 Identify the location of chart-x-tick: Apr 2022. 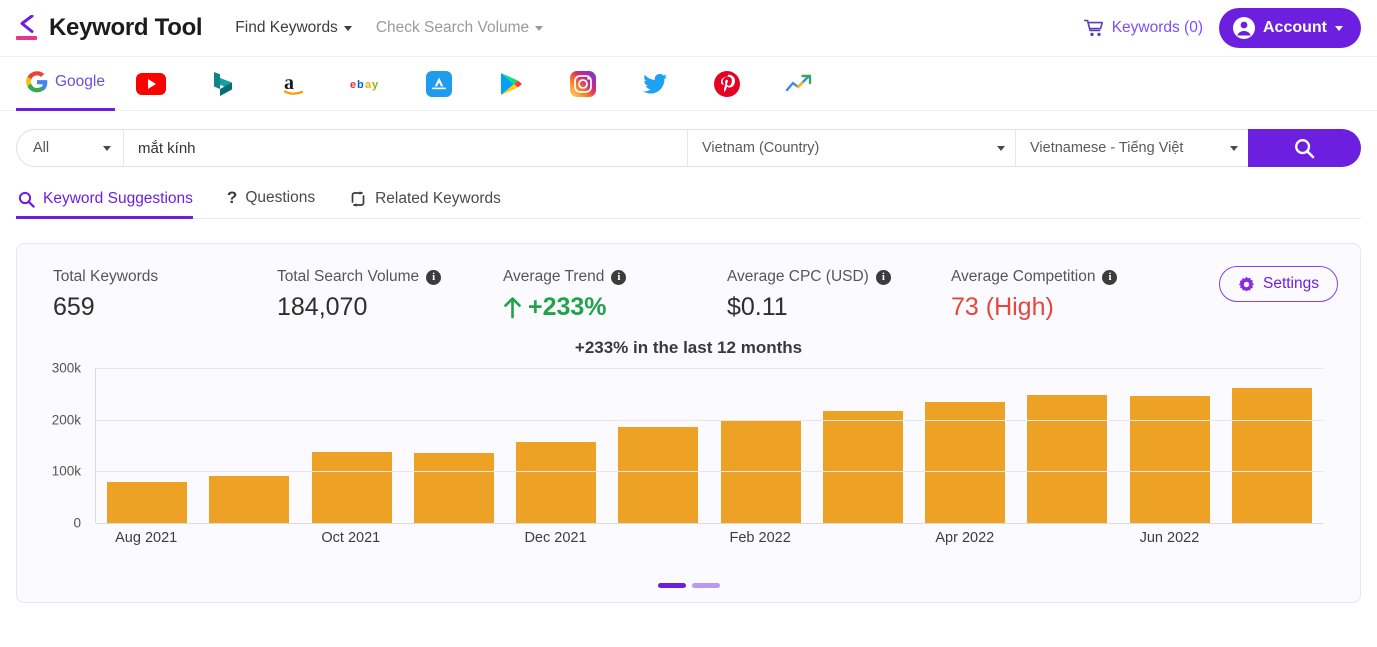
(965, 538).